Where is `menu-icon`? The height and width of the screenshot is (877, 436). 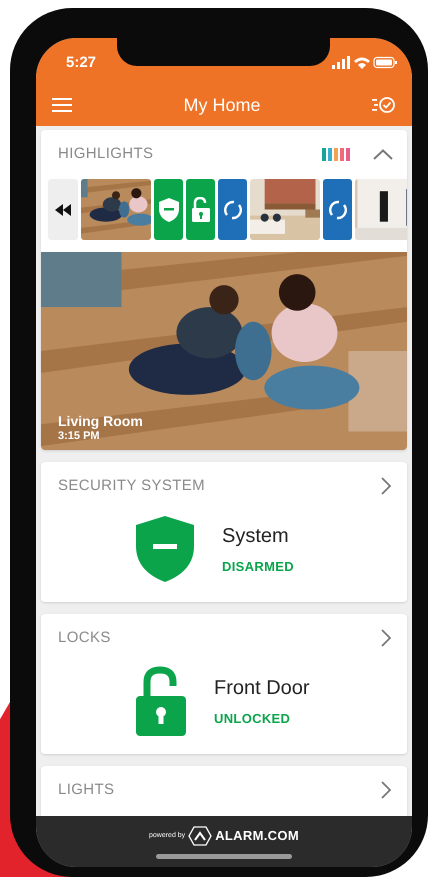
menu-icon is located at coordinates (62, 105).